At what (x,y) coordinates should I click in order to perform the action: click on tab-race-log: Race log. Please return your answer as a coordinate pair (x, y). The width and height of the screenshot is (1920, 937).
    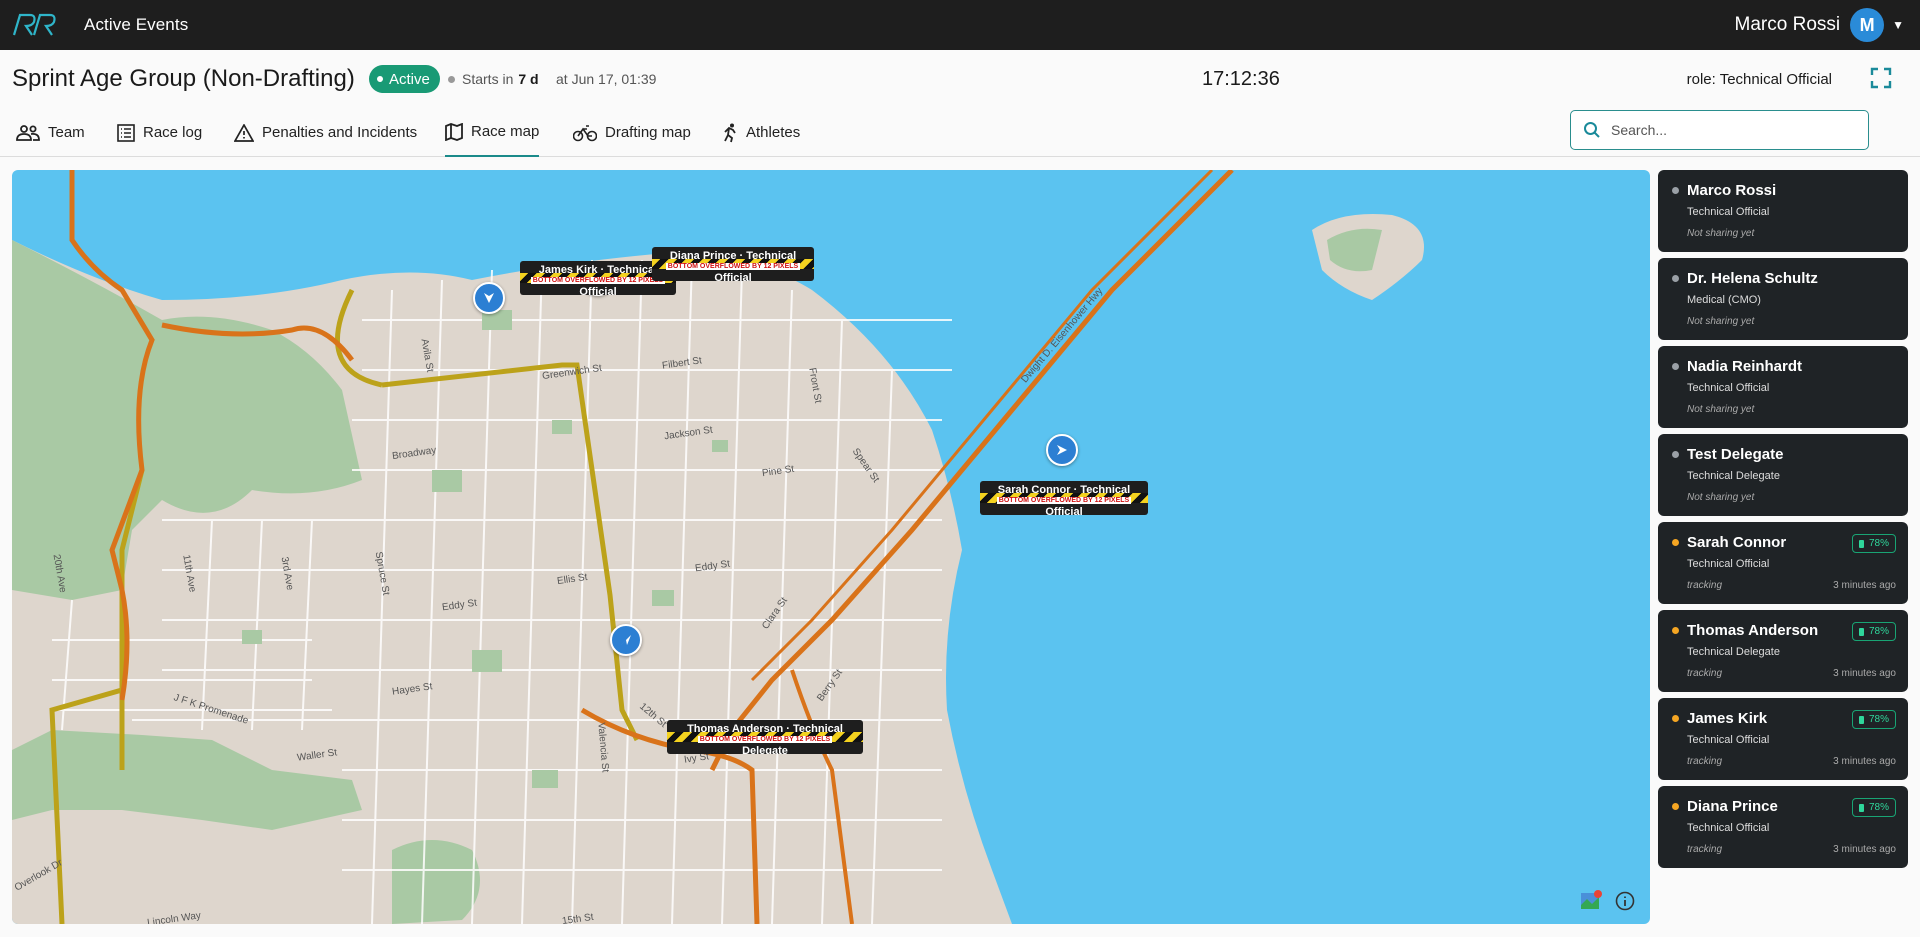
    Looking at the image, I should click on (159, 132).